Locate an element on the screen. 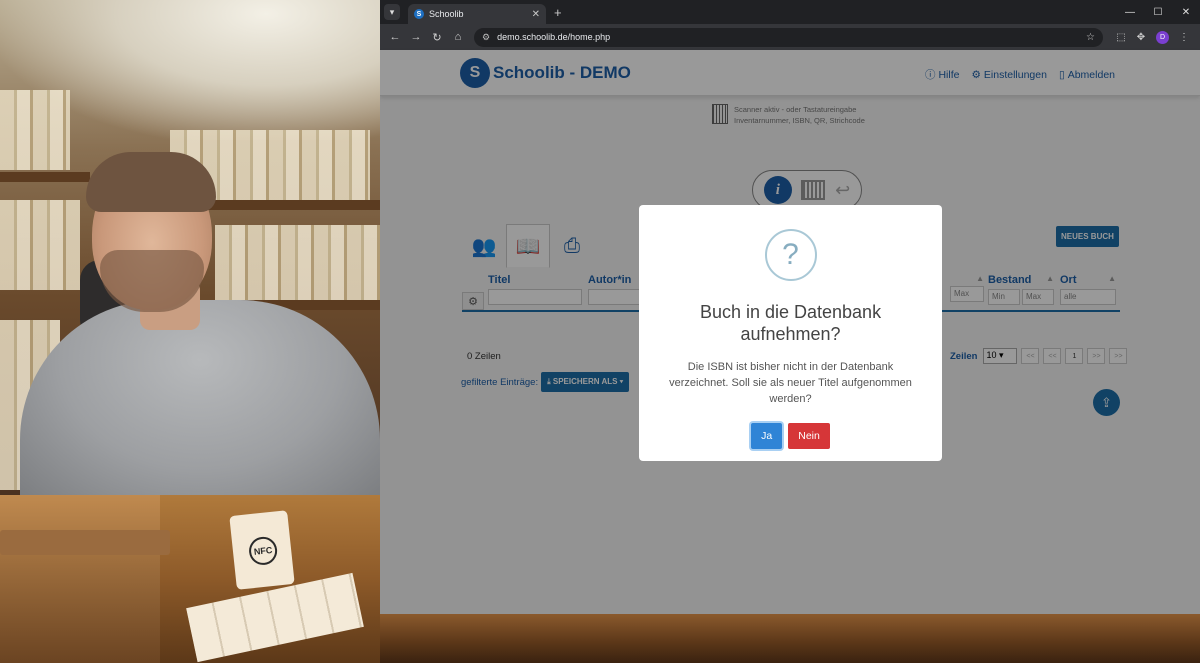 The height and width of the screenshot is (663, 1200). back-icon: ← is located at coordinates (395, 37).